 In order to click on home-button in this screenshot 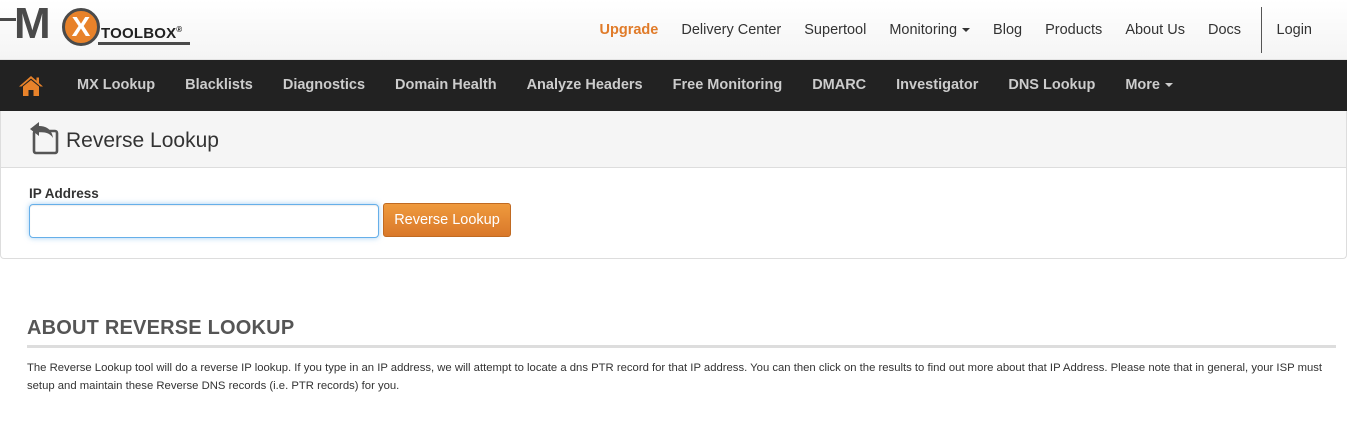, I will do `click(31, 85)`.